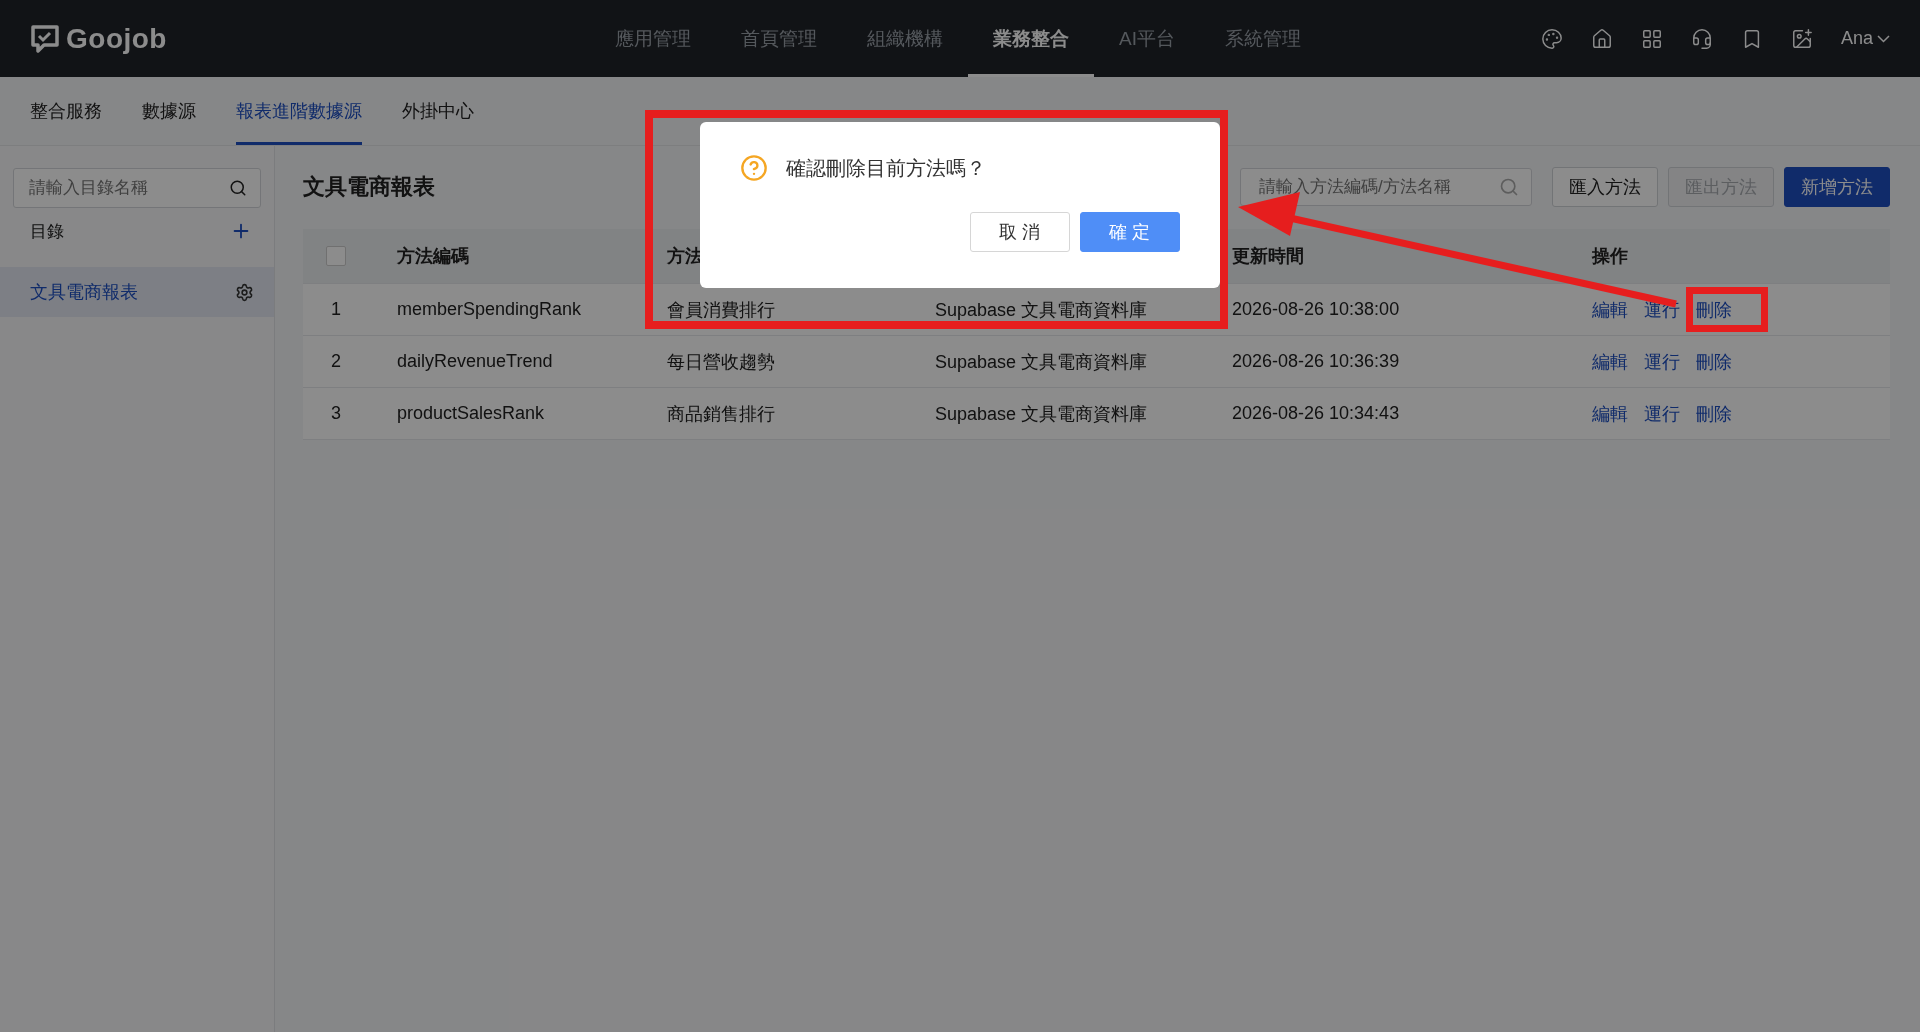 This screenshot has width=1920, height=1032. What do you see at coordinates (1262, 38) in the screenshot?
I see `nav-tab: 系統管理` at bounding box center [1262, 38].